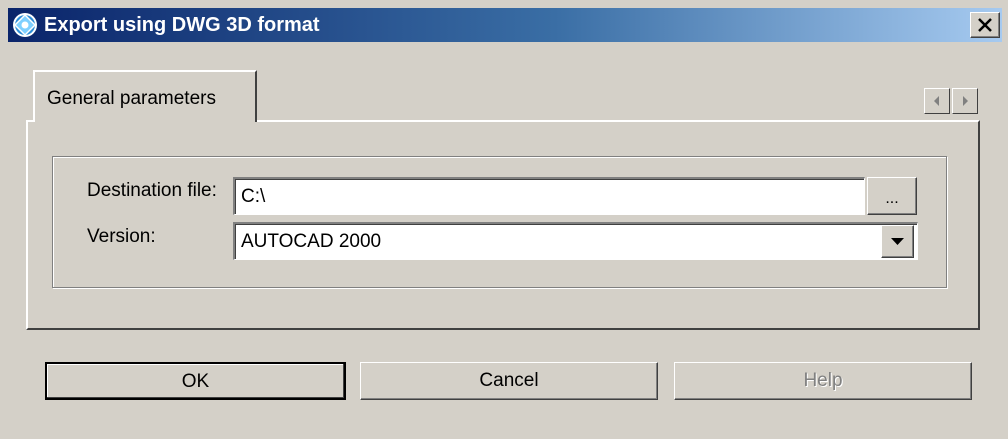 The width and height of the screenshot is (1008, 439). What do you see at coordinates (152, 190) in the screenshot?
I see `destination-file-label: Destination file:` at bounding box center [152, 190].